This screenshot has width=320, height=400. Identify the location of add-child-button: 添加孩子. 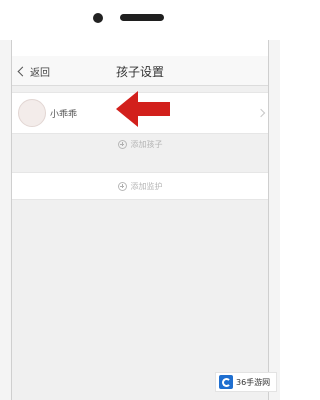
(140, 144).